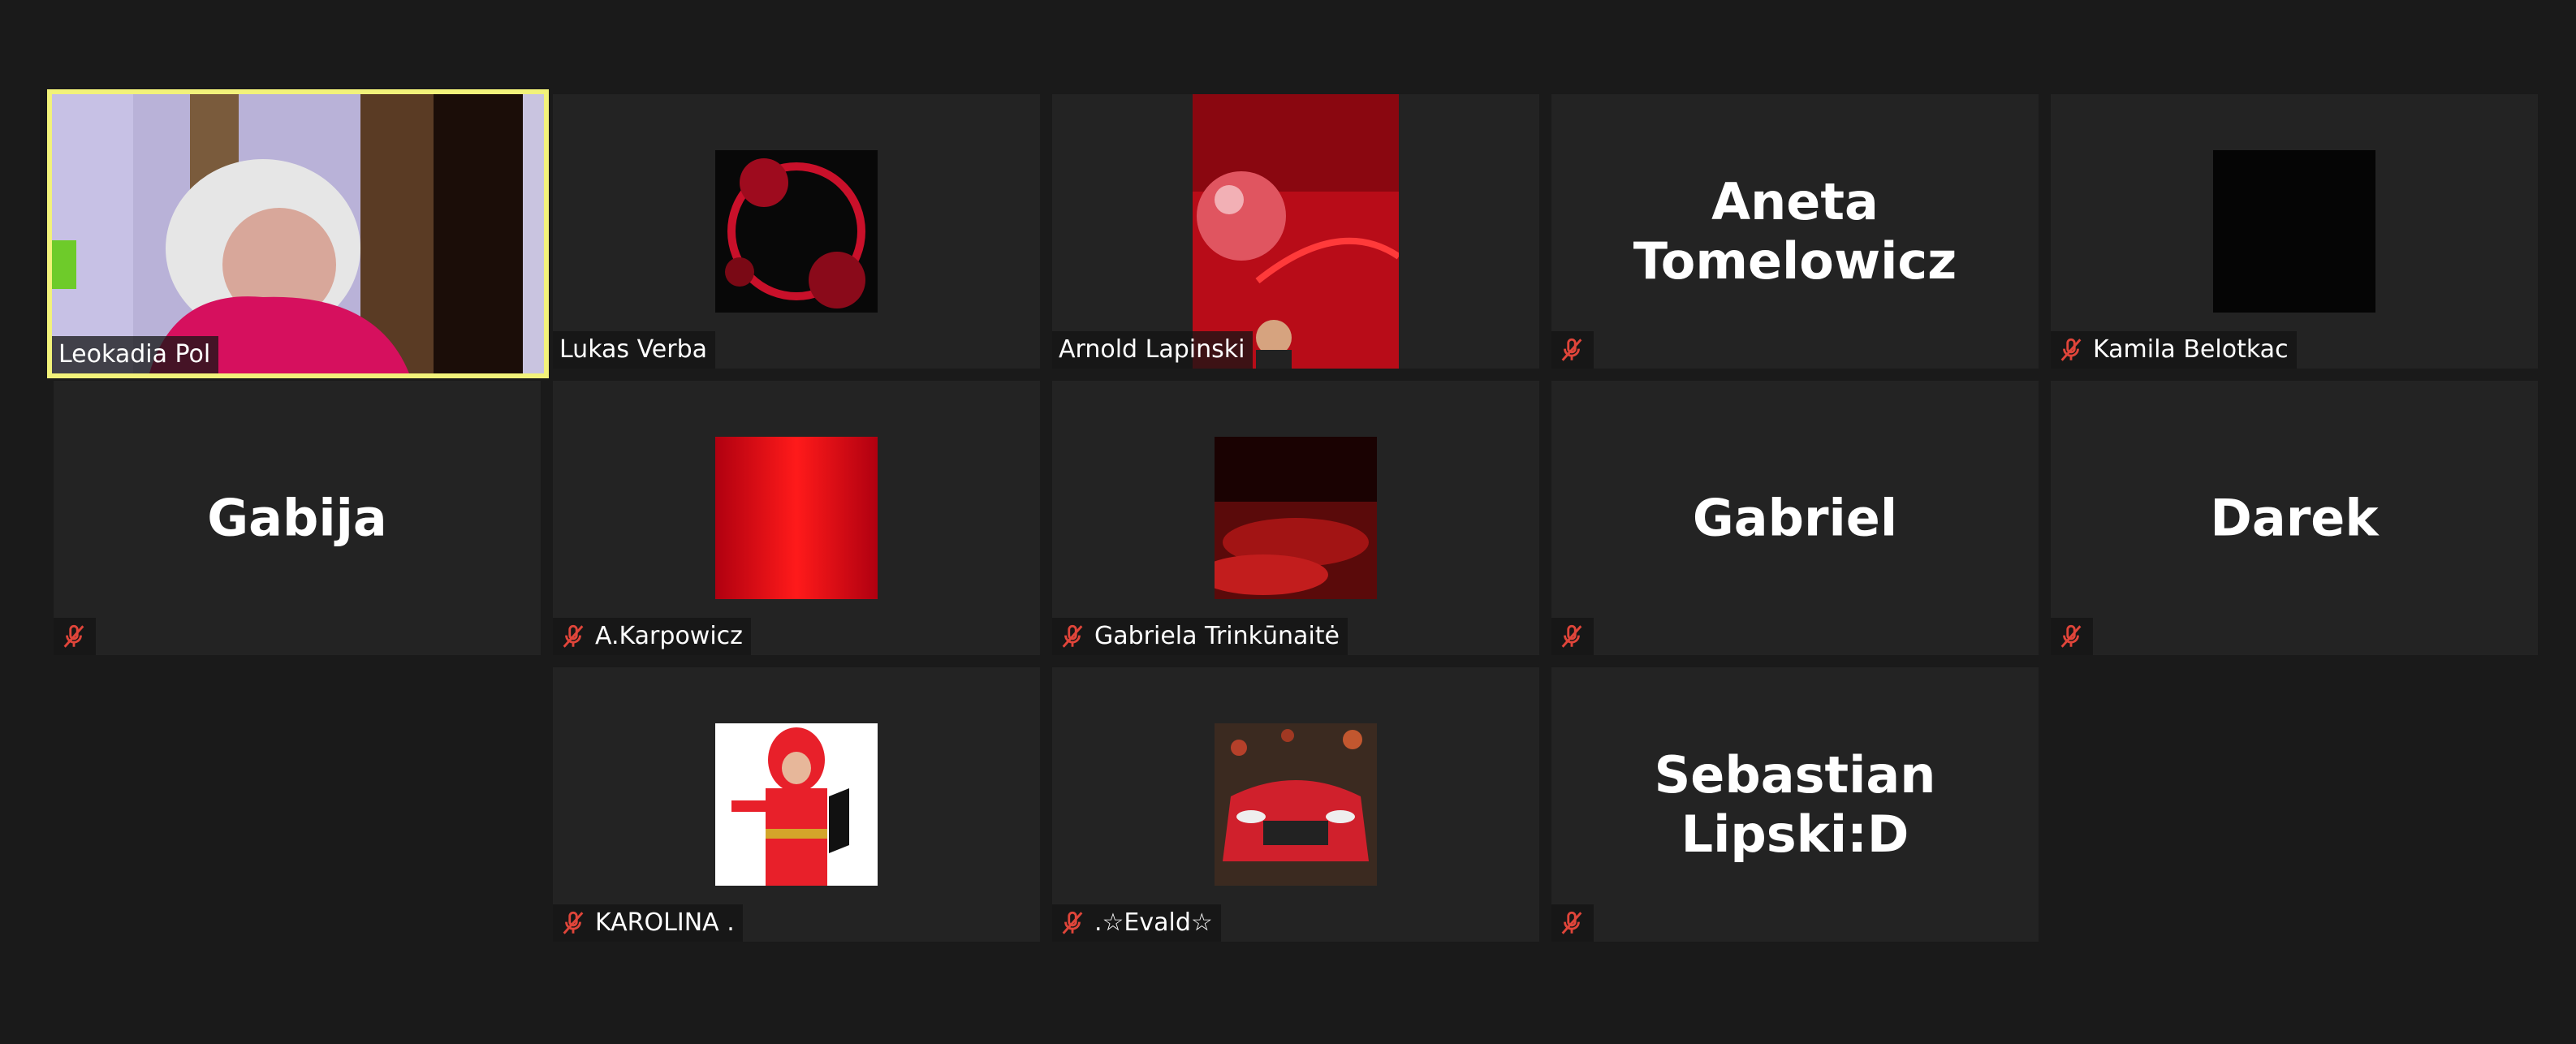 This screenshot has width=2576, height=1044. What do you see at coordinates (669, 636) in the screenshot?
I see `participant-name: A.Karpowicz` at bounding box center [669, 636].